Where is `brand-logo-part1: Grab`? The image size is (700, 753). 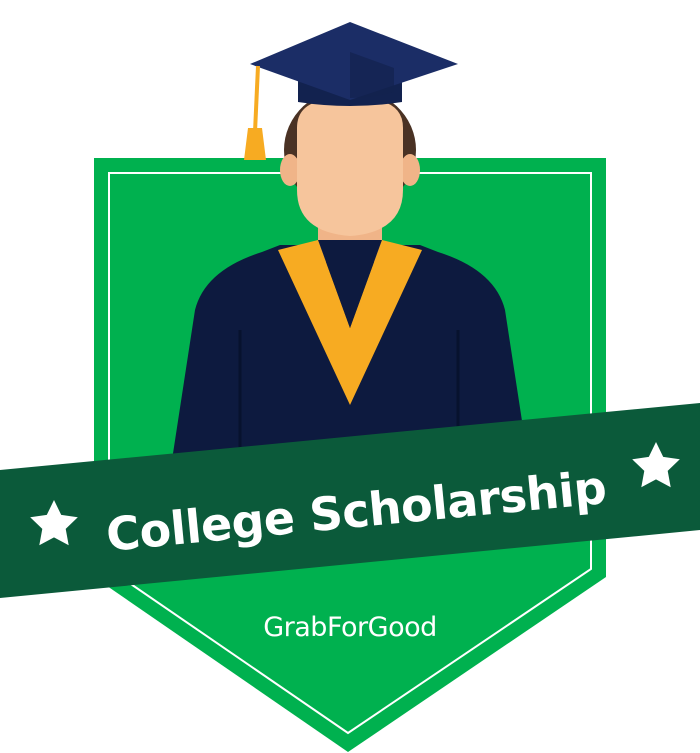 brand-logo-part1: Grab is located at coordinates (295, 627).